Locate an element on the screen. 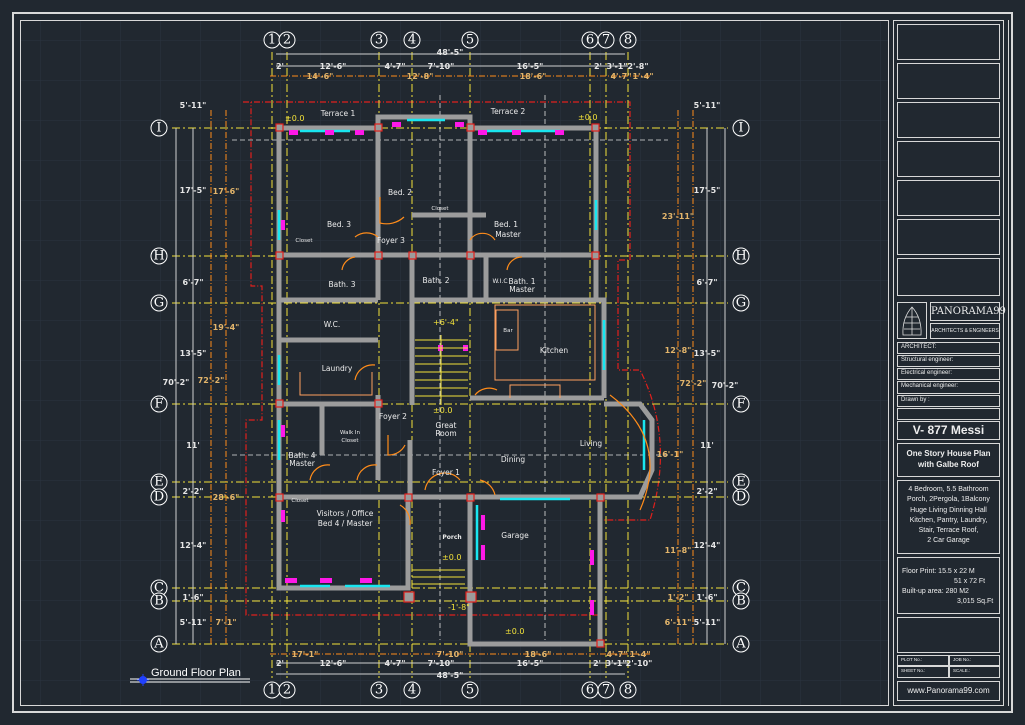  dim-bottom: 16'-5" is located at coordinates (530, 663).